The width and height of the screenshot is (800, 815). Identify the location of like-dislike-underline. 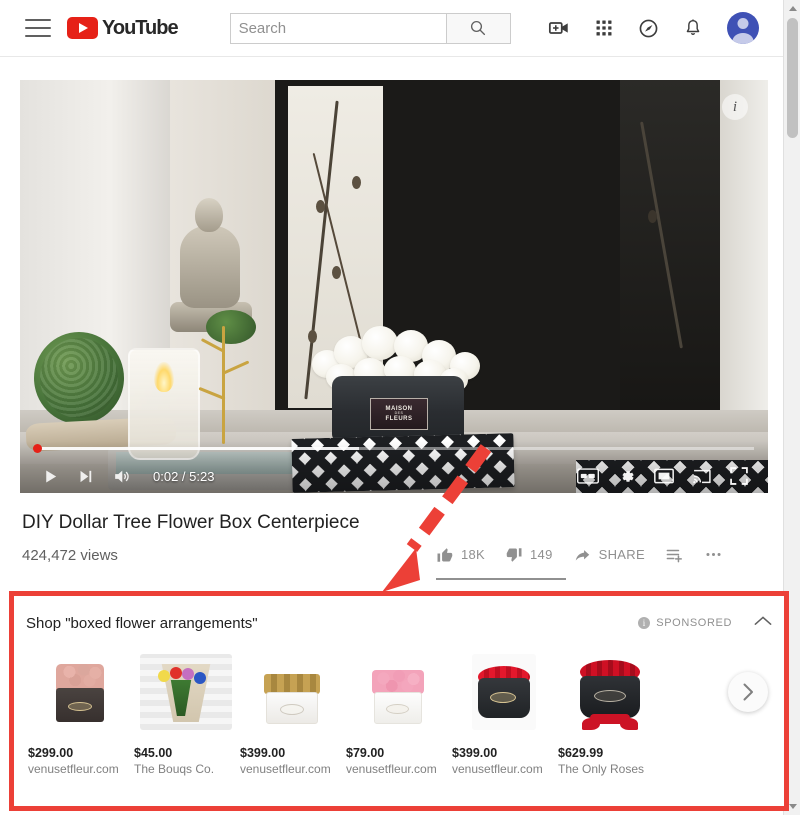
(501, 579).